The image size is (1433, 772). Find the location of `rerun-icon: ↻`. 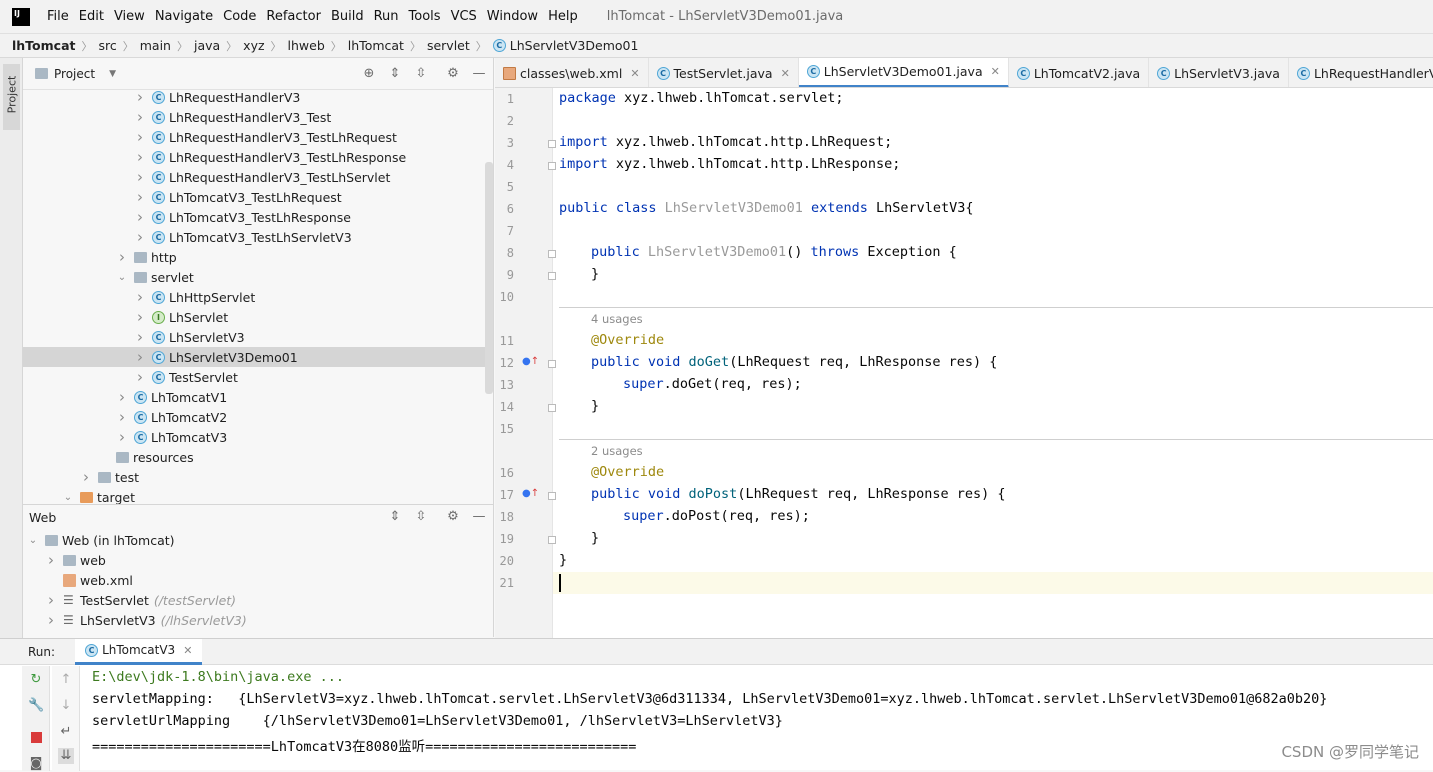

rerun-icon: ↻ is located at coordinates (36, 680).